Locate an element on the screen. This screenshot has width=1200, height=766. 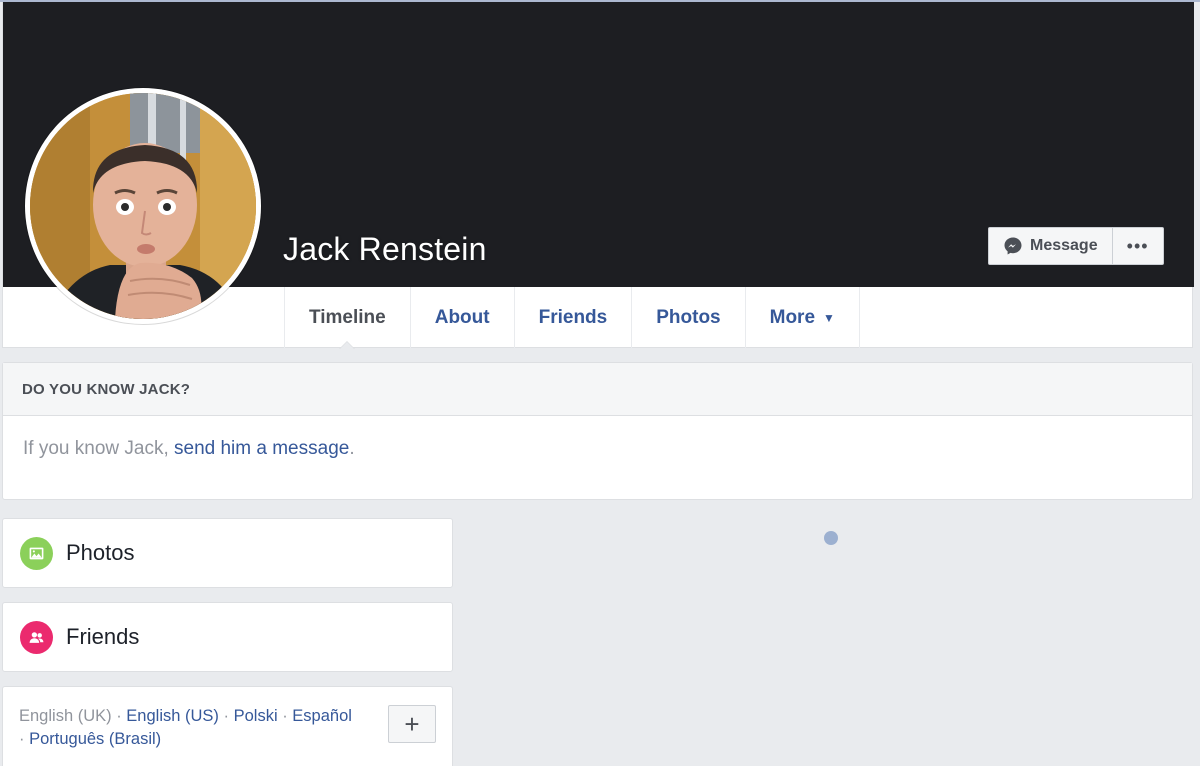
photos-icon is located at coordinates (36, 553).